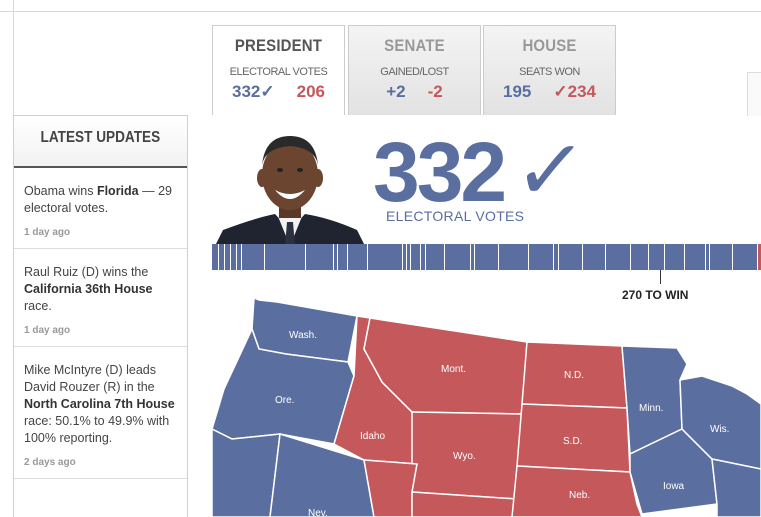 The image size is (761, 517). Describe the element at coordinates (414, 45) in the screenshot. I see `tab-title: SENATE` at that location.